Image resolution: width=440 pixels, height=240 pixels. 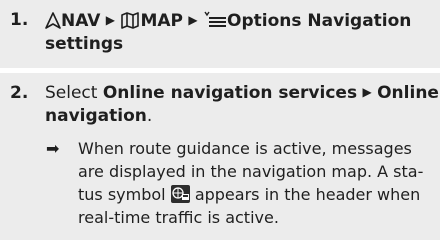 I want to click on navigation-arrow-icon, so click(x=53, y=20).